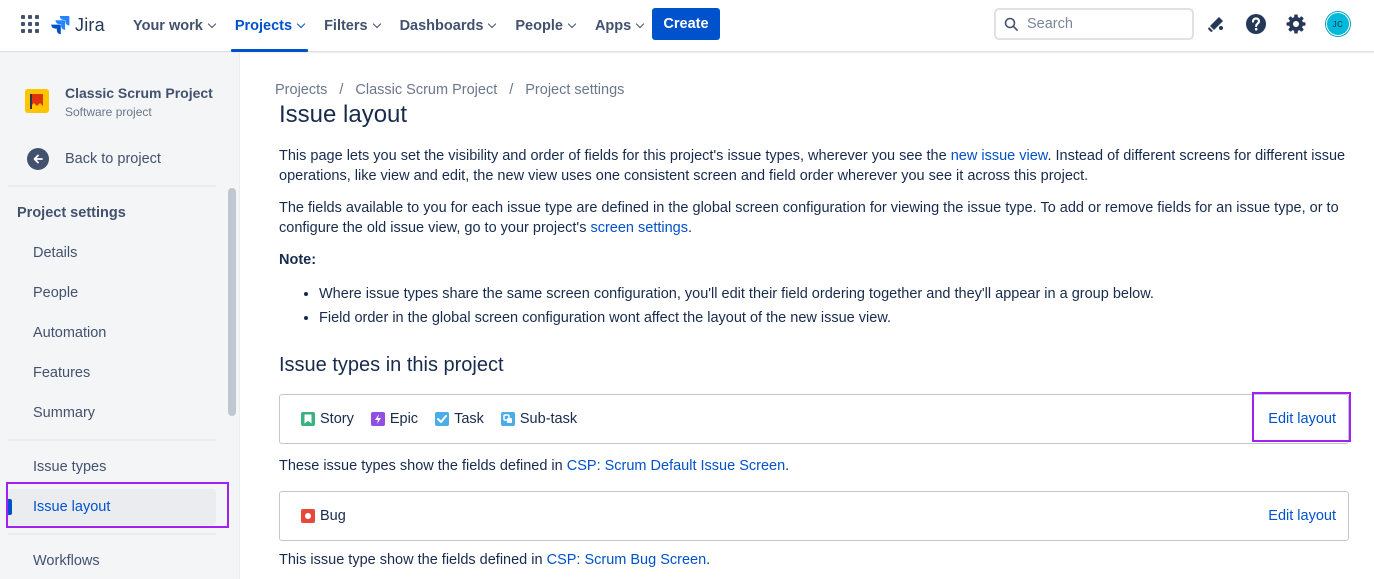 This screenshot has height=579, width=1374. I want to click on create-button: Create, so click(686, 24).